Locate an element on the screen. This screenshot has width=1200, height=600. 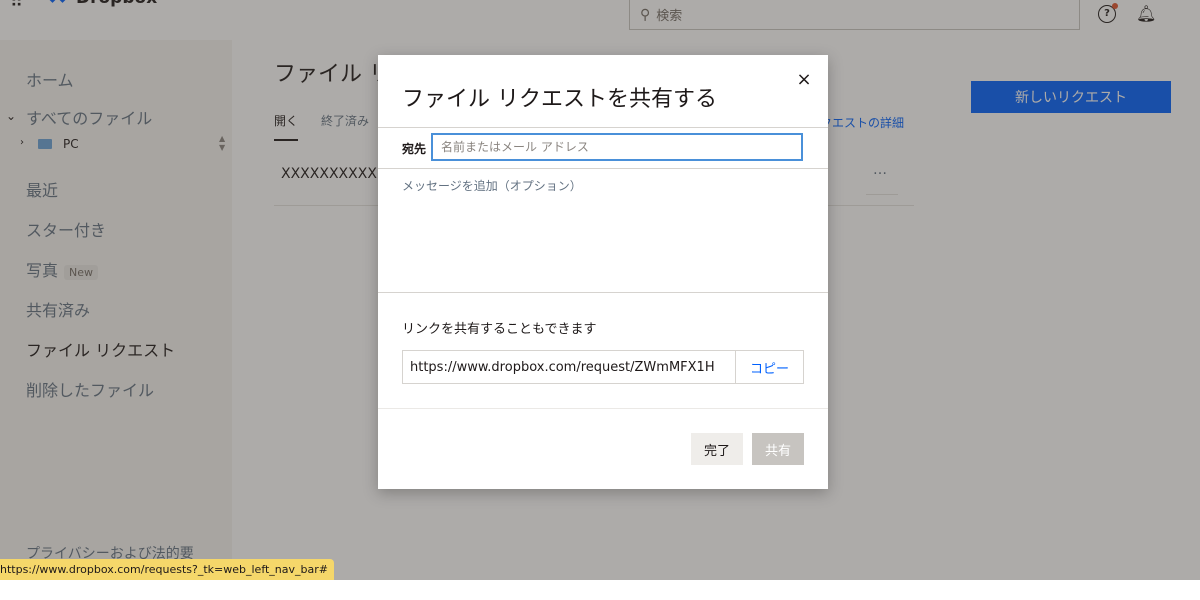
share-link-label: リンクを共有することもできます is located at coordinates (499, 329).